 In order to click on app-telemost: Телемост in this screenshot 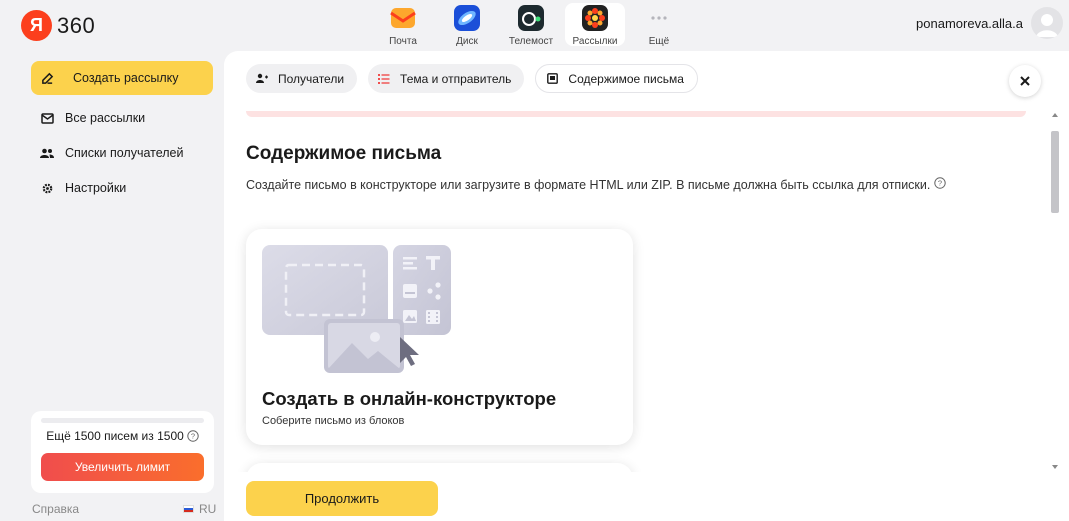, I will do `click(531, 25)`.